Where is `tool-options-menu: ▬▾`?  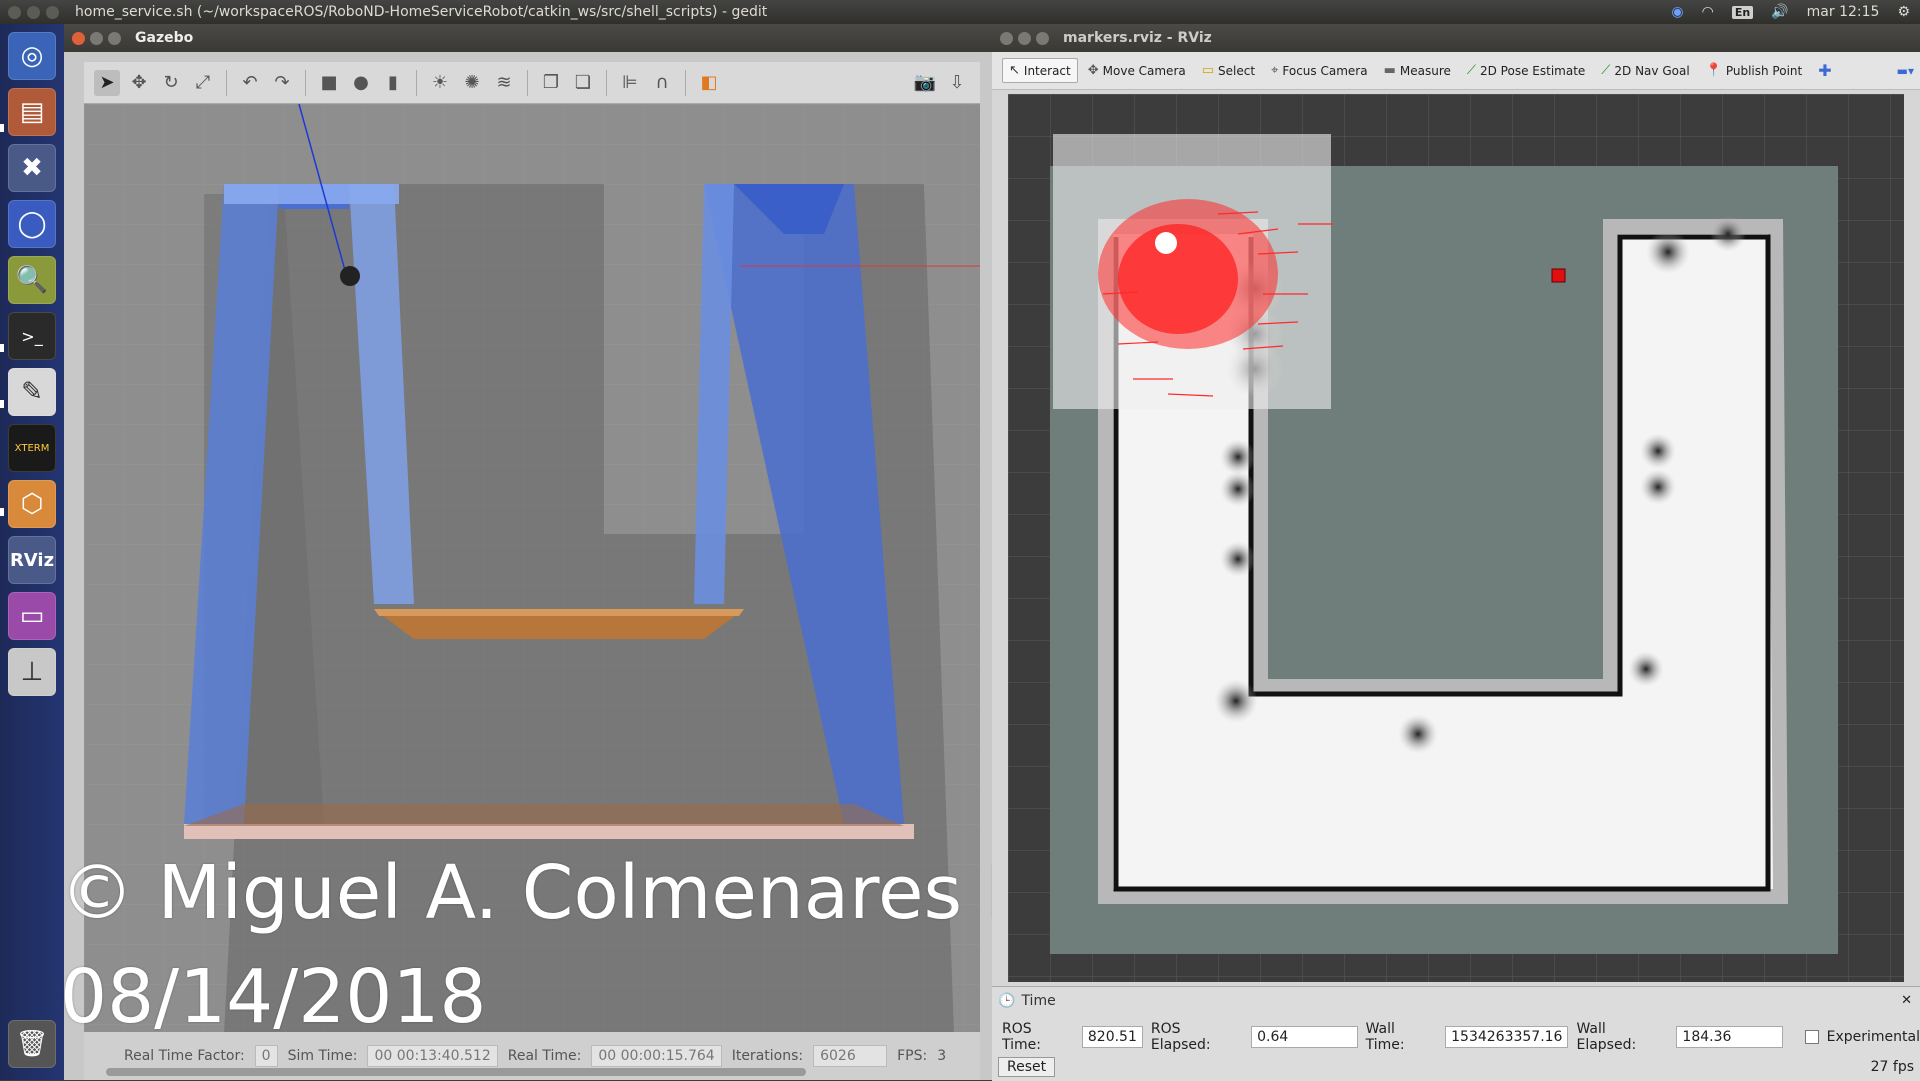
tool-options-menu: ▬▾ is located at coordinates (1905, 71).